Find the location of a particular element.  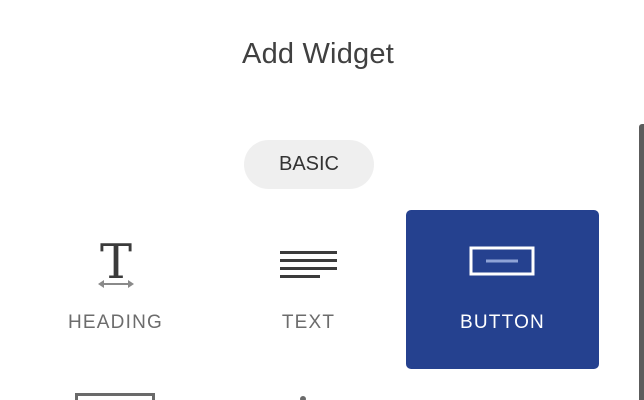

widget-label-button: BUTTON is located at coordinates (502, 322).